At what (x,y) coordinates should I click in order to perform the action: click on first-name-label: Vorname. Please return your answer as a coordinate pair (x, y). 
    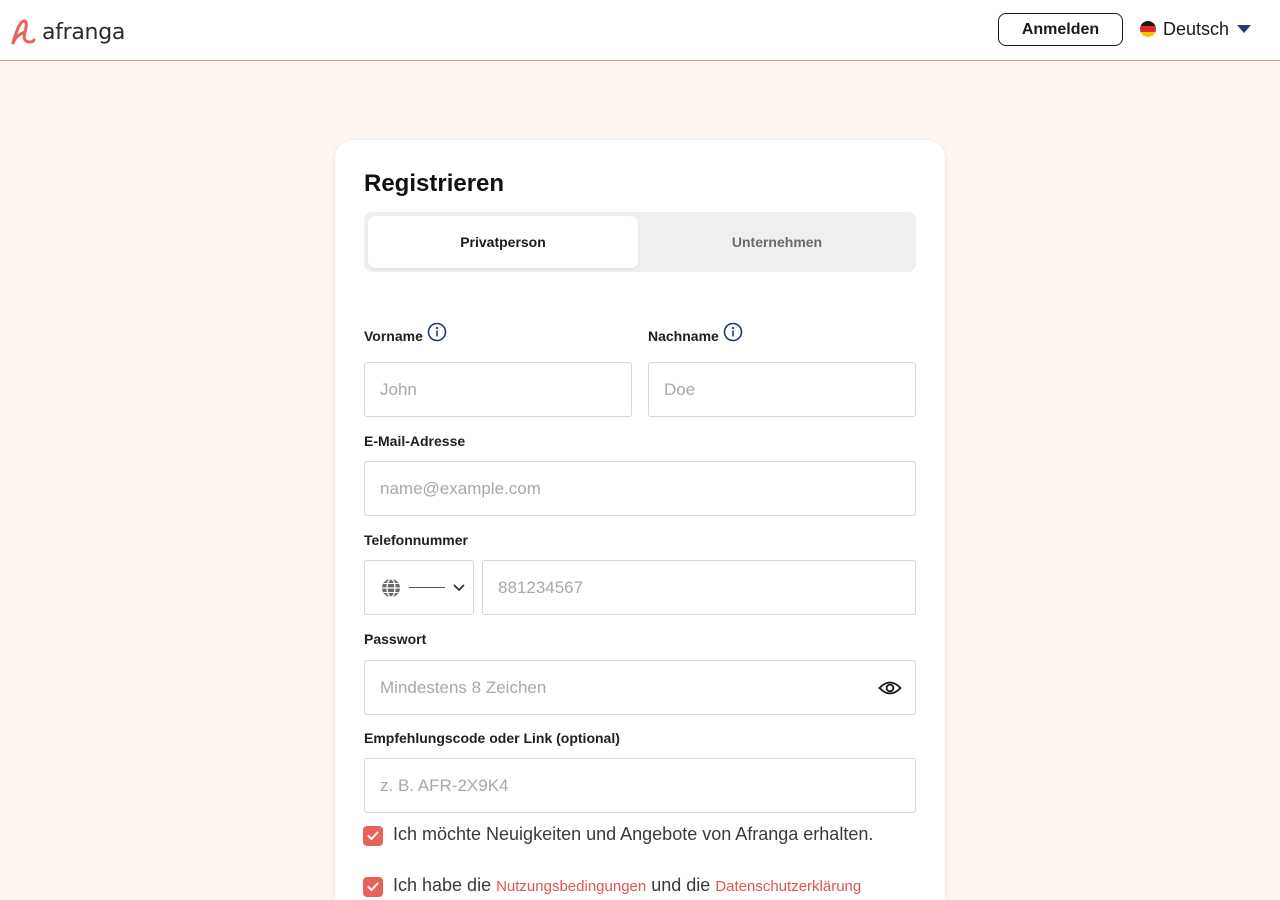
    Looking at the image, I should click on (393, 336).